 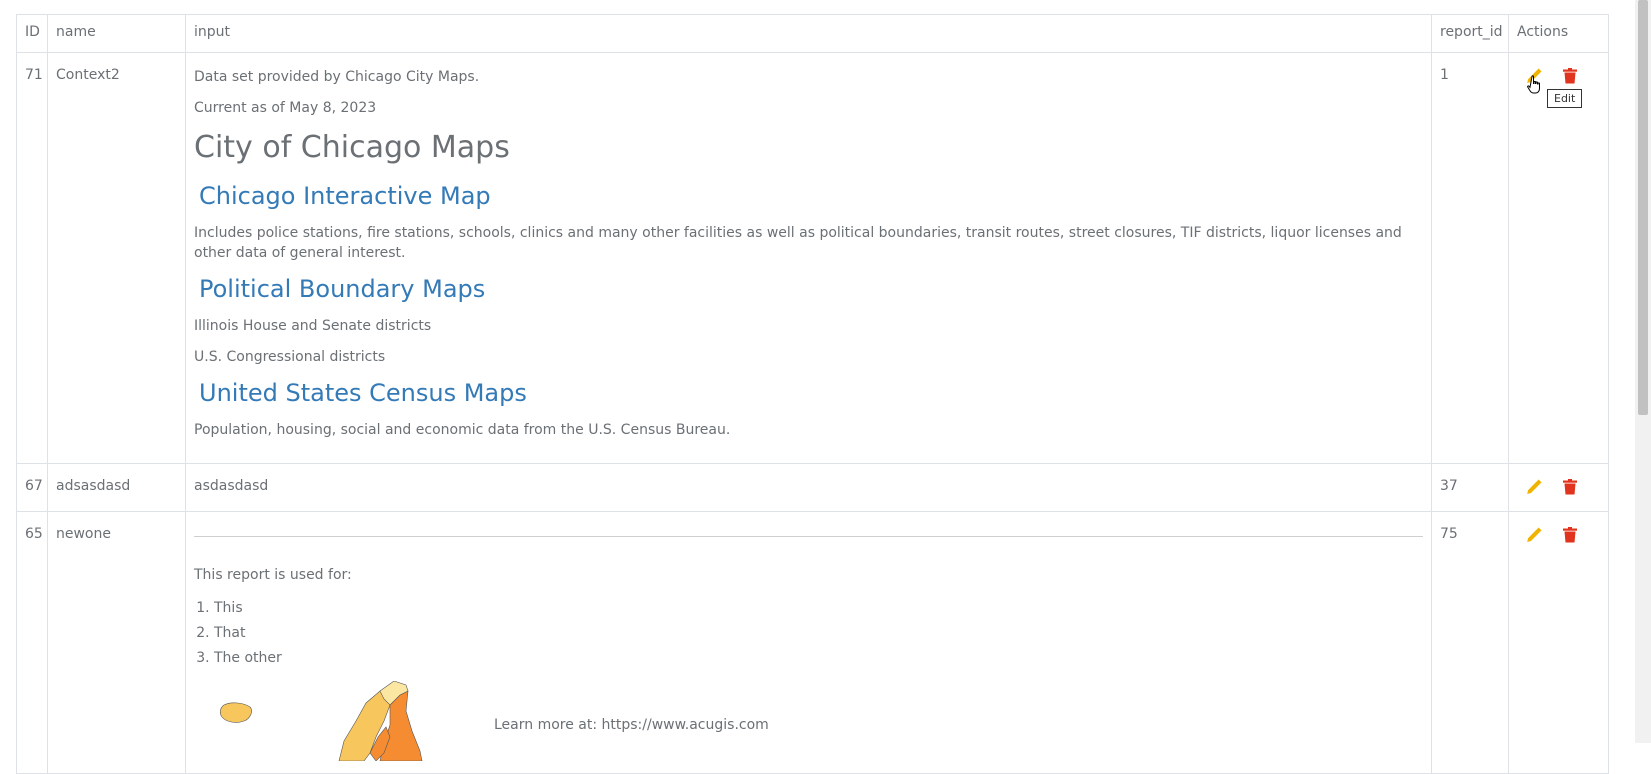 I want to click on cell-name: Context2, so click(x=116, y=258).